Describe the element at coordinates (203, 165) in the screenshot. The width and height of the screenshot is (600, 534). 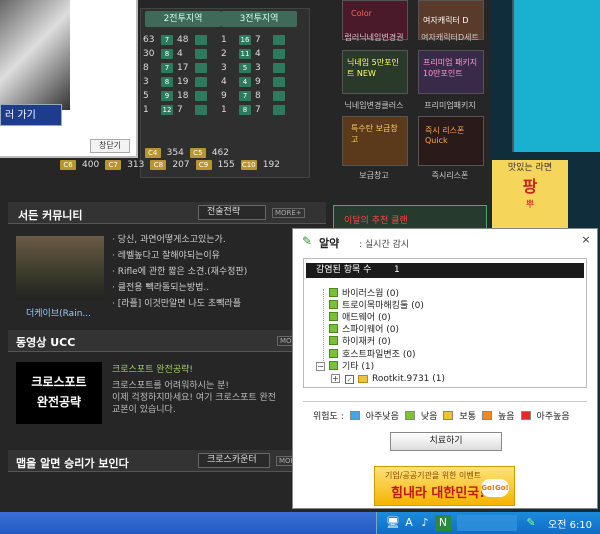
I see `stat-badge: C9` at that location.